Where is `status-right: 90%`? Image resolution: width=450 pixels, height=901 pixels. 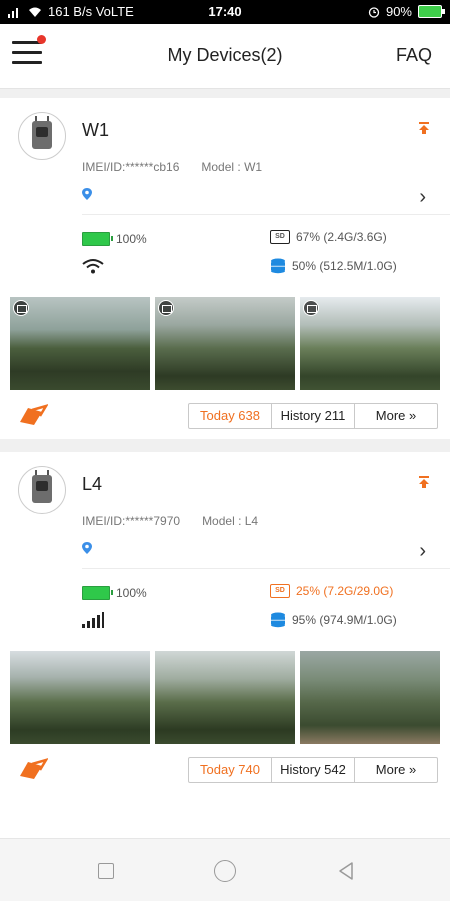
status-right: 90% is located at coordinates (406, 11).